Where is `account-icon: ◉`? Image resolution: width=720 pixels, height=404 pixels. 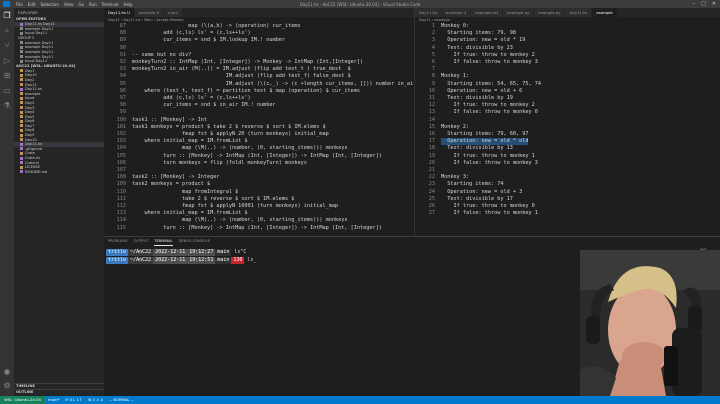 account-icon: ◉ is located at coordinates (7, 372).